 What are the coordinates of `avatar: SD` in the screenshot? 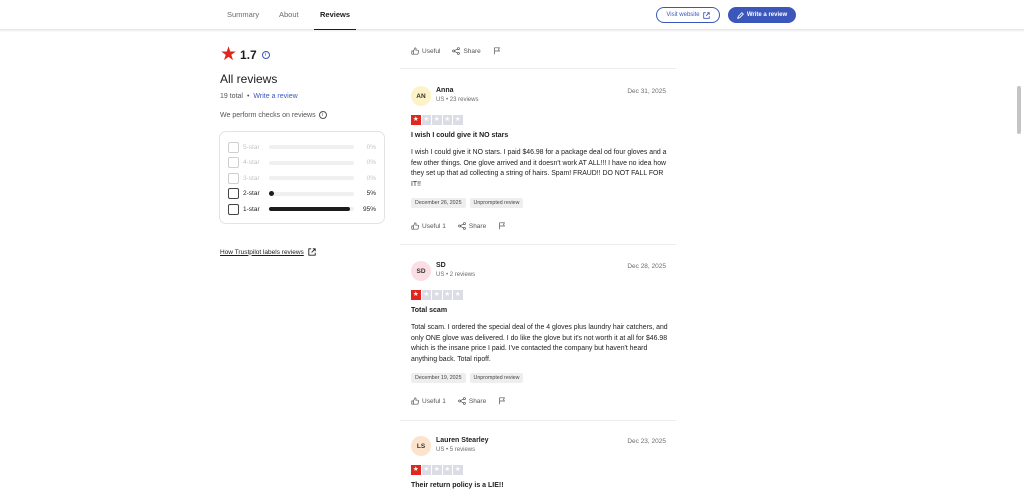 It's located at (421, 271).